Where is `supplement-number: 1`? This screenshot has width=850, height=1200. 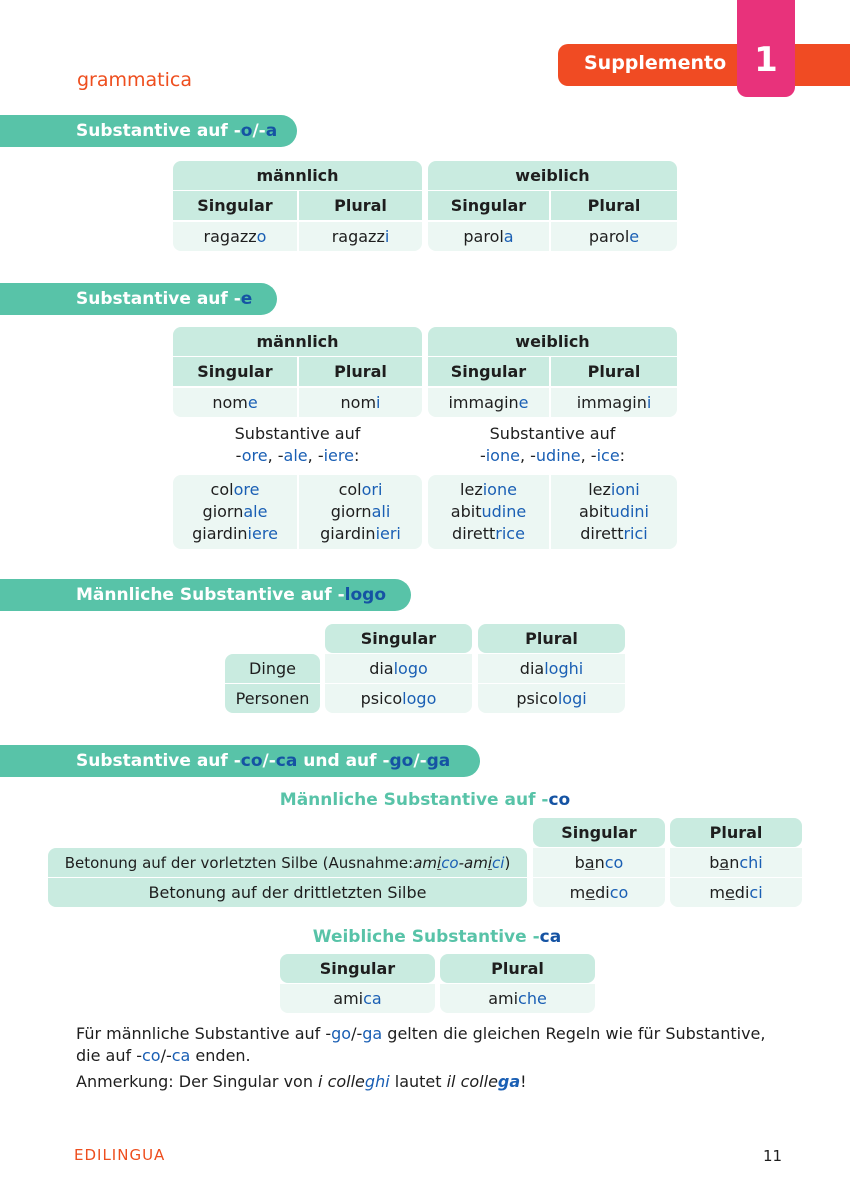
supplement-number: 1 is located at coordinates (766, 60).